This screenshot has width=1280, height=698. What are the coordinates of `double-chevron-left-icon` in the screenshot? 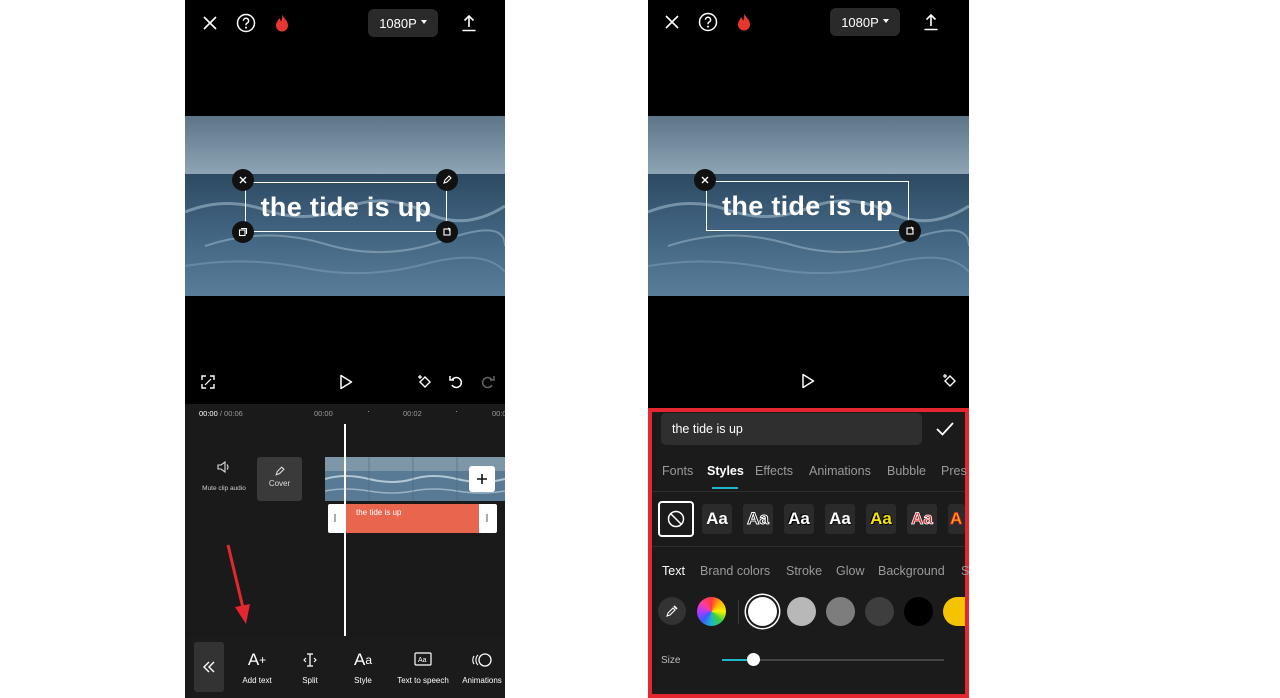 It's located at (209, 667).